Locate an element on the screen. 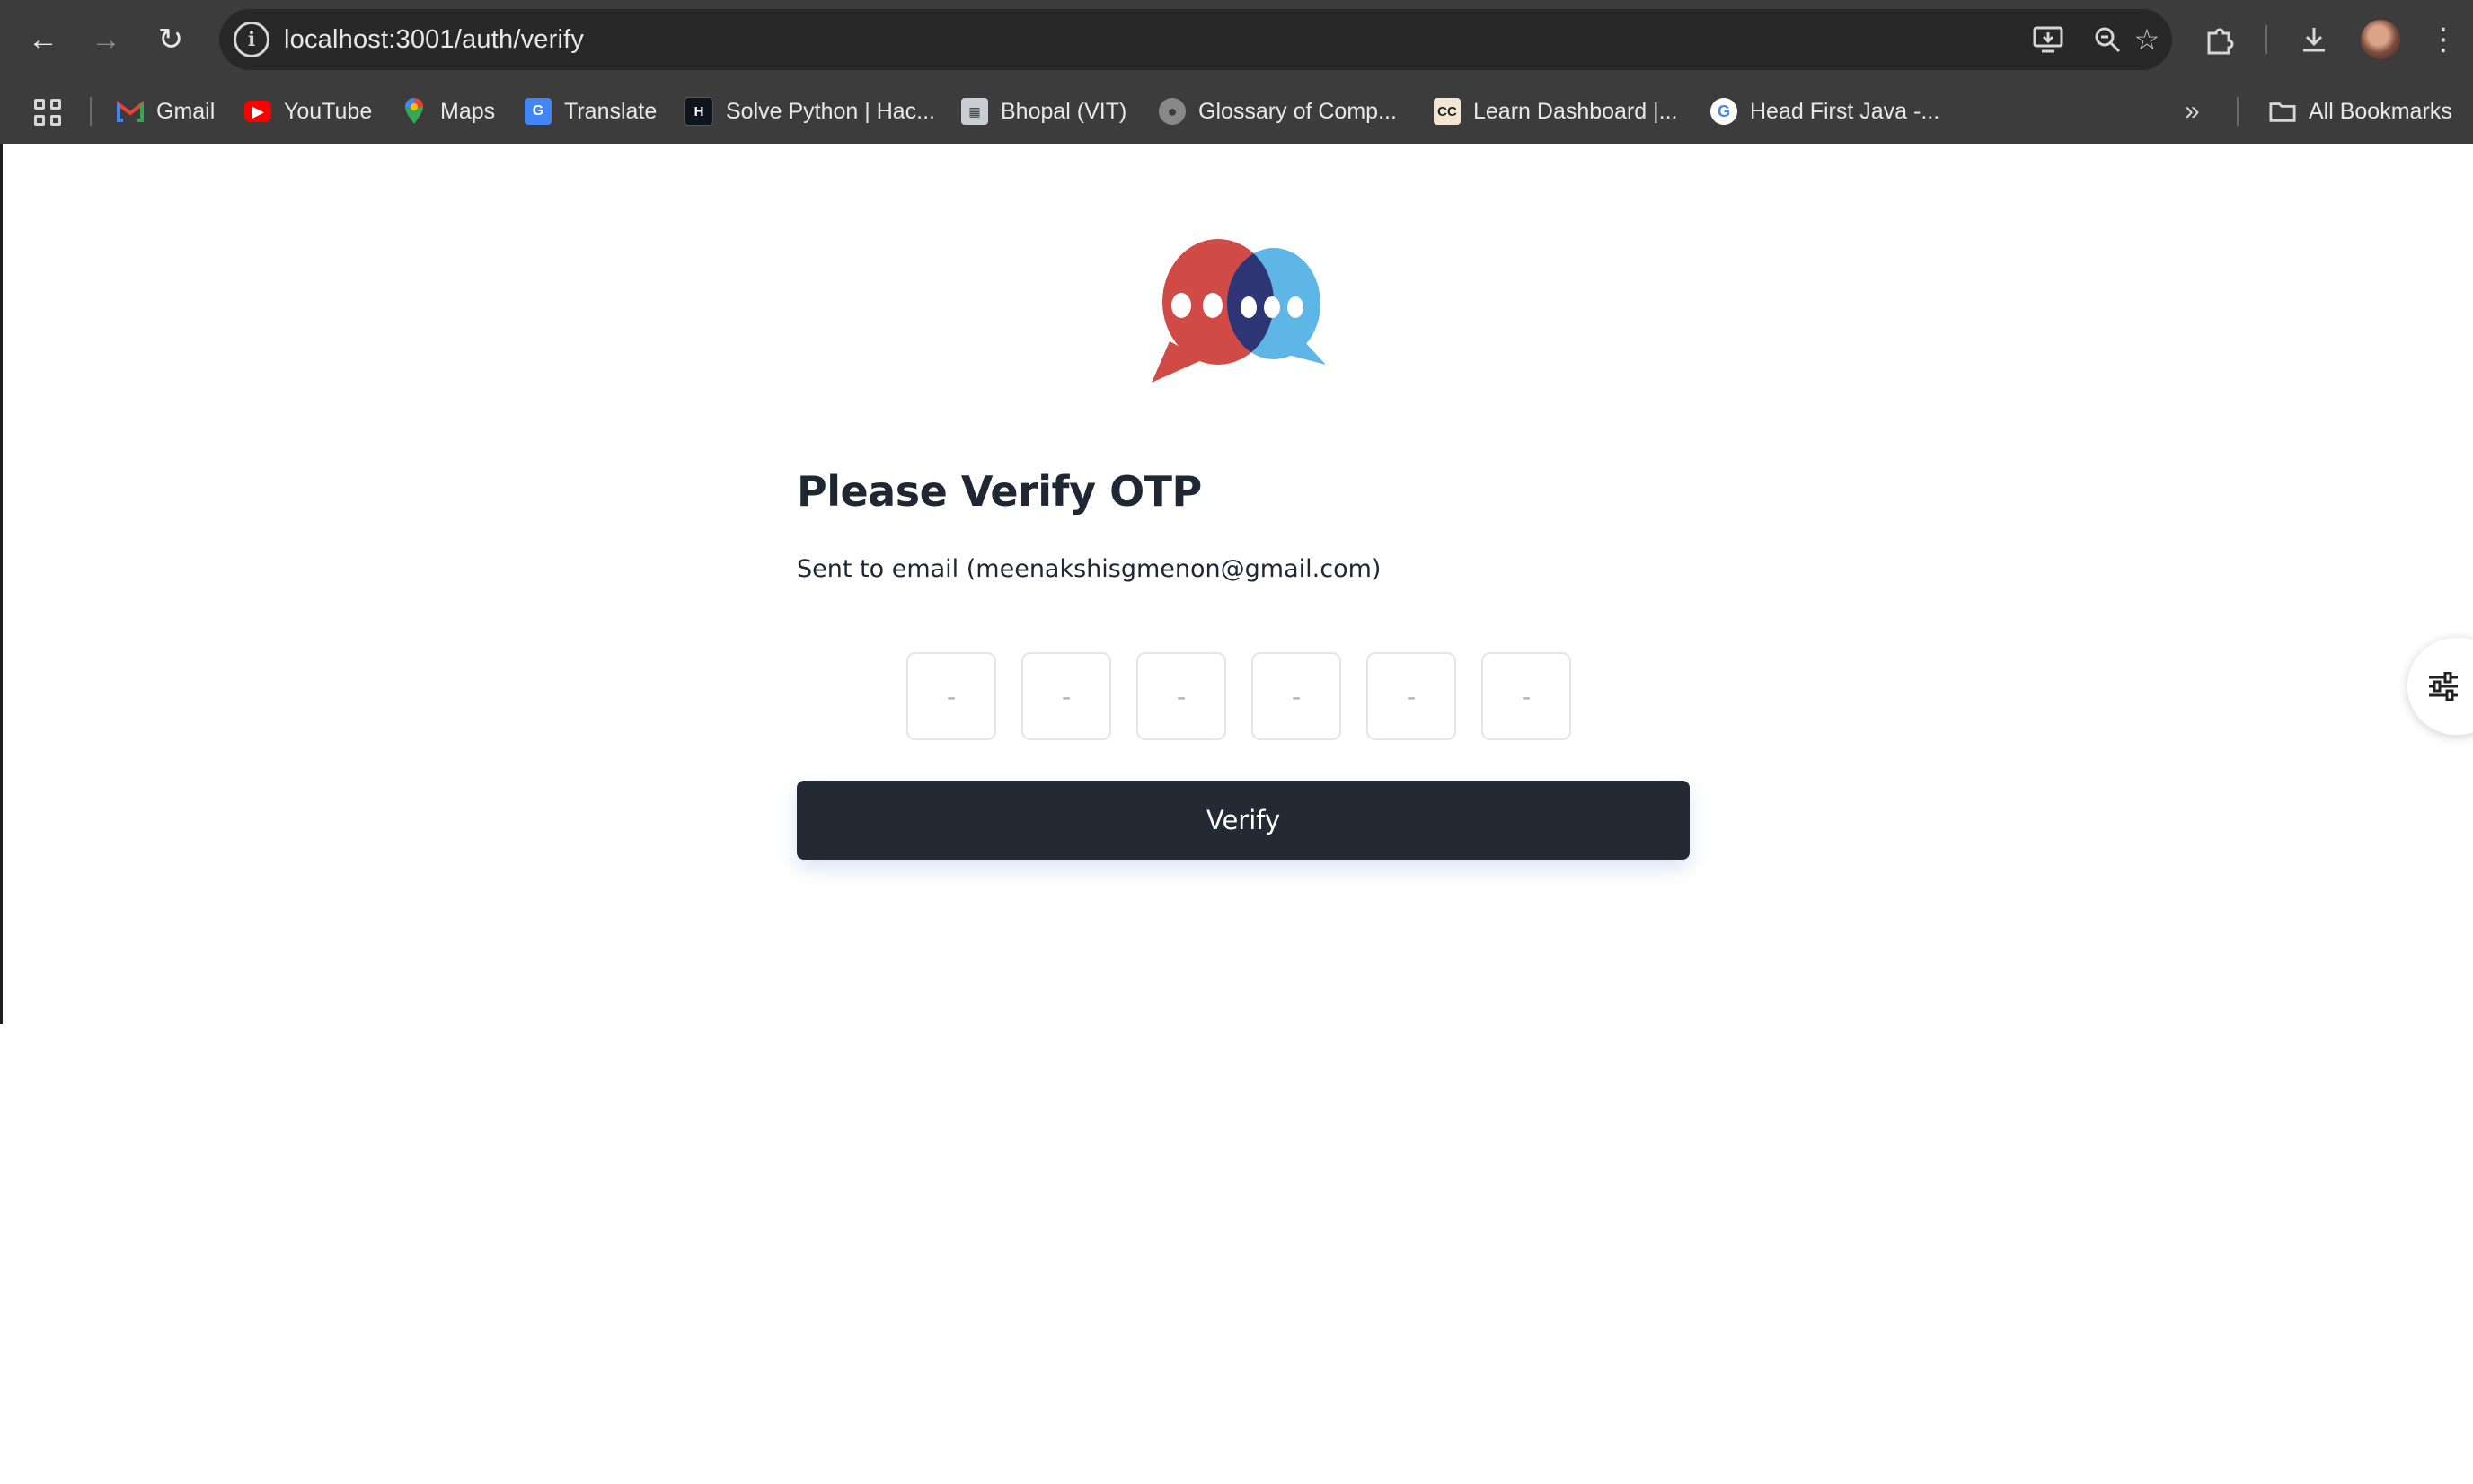 This screenshot has height=1484, width=2473. arrow-left-icon: ← is located at coordinates (43, 39).